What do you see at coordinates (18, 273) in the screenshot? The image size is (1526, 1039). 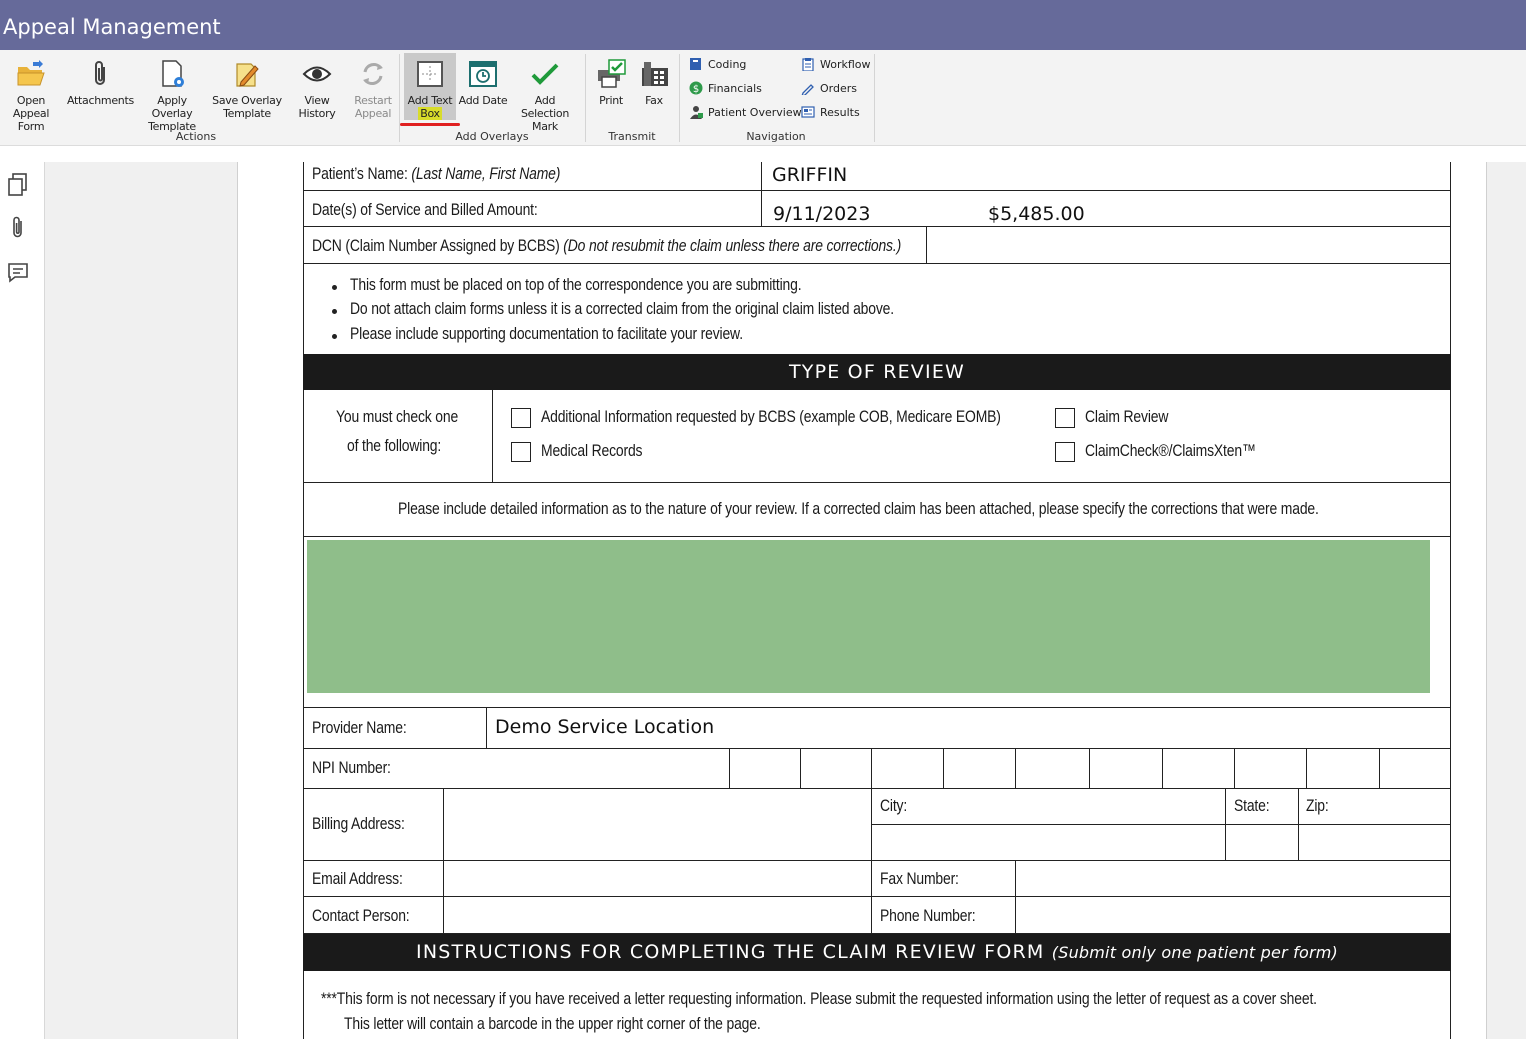 I see `comment-icon` at bounding box center [18, 273].